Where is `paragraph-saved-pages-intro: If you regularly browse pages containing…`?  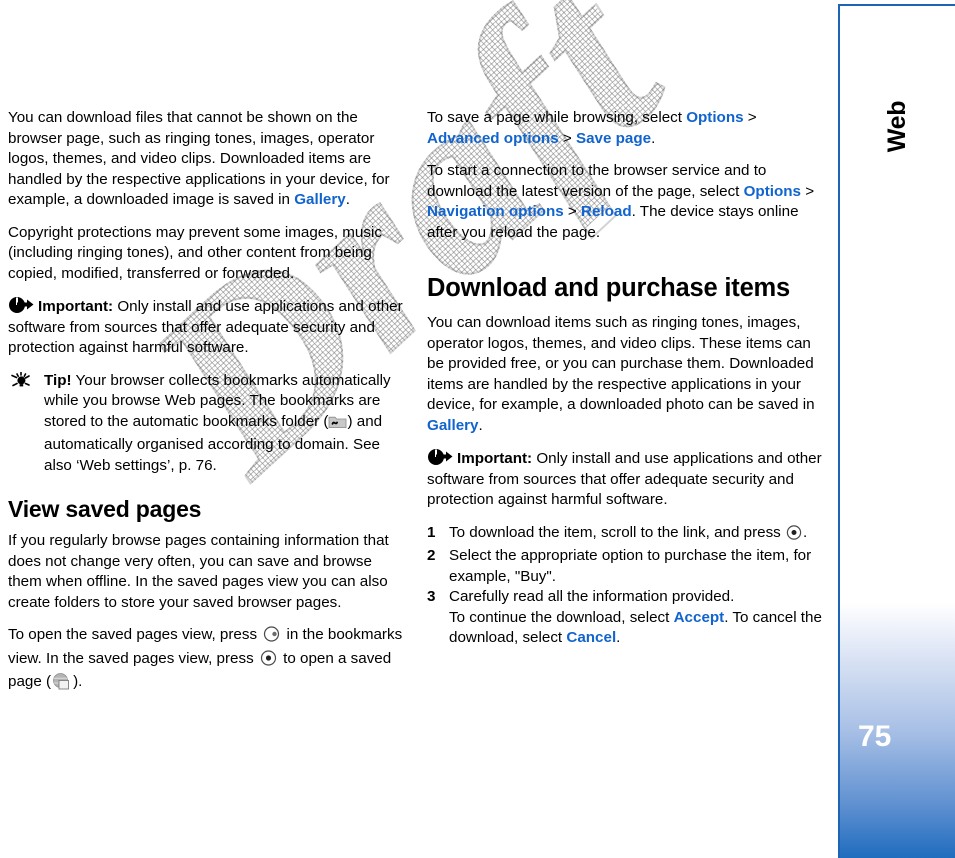 paragraph-saved-pages-intro: If you regularly browse pages containing… is located at coordinates (198, 571).